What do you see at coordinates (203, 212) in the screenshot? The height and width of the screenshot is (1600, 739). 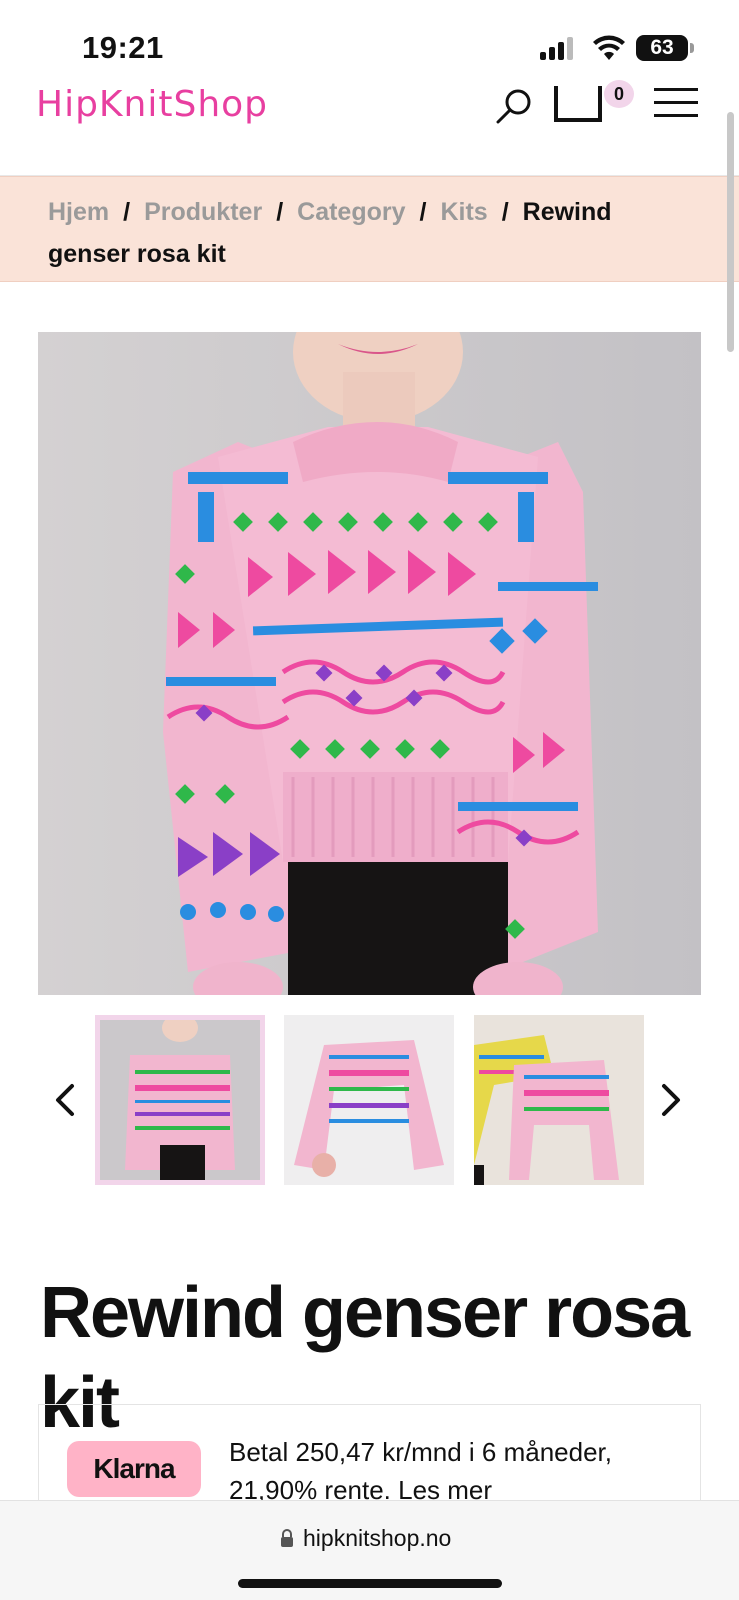 I see `breadcrumb-link-products: Produkter` at bounding box center [203, 212].